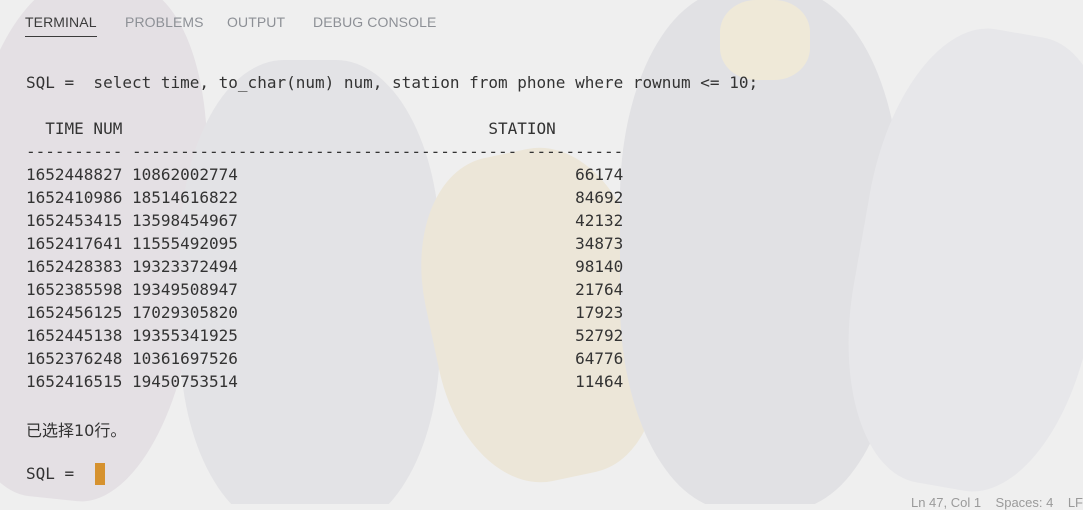  I want to click on table-row: 1652410986 18514616822 84692, so click(325, 197).